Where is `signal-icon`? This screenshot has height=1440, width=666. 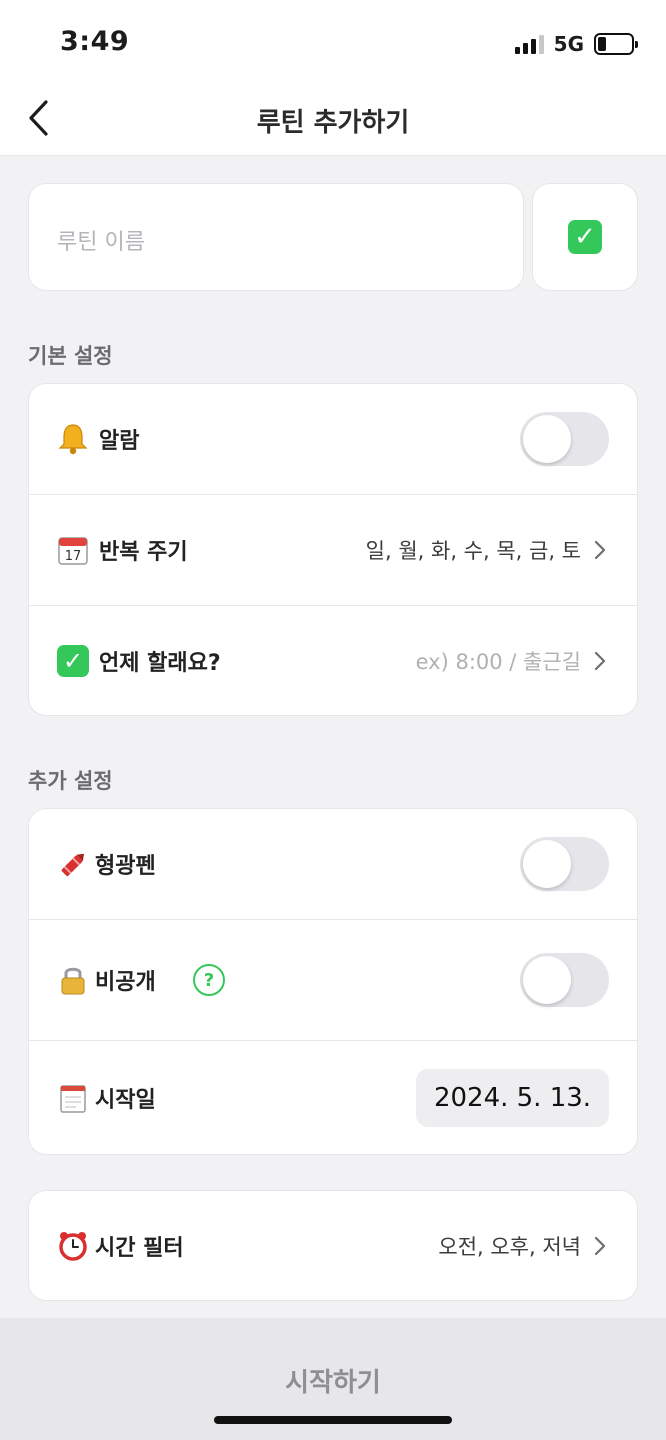 signal-icon is located at coordinates (529, 44).